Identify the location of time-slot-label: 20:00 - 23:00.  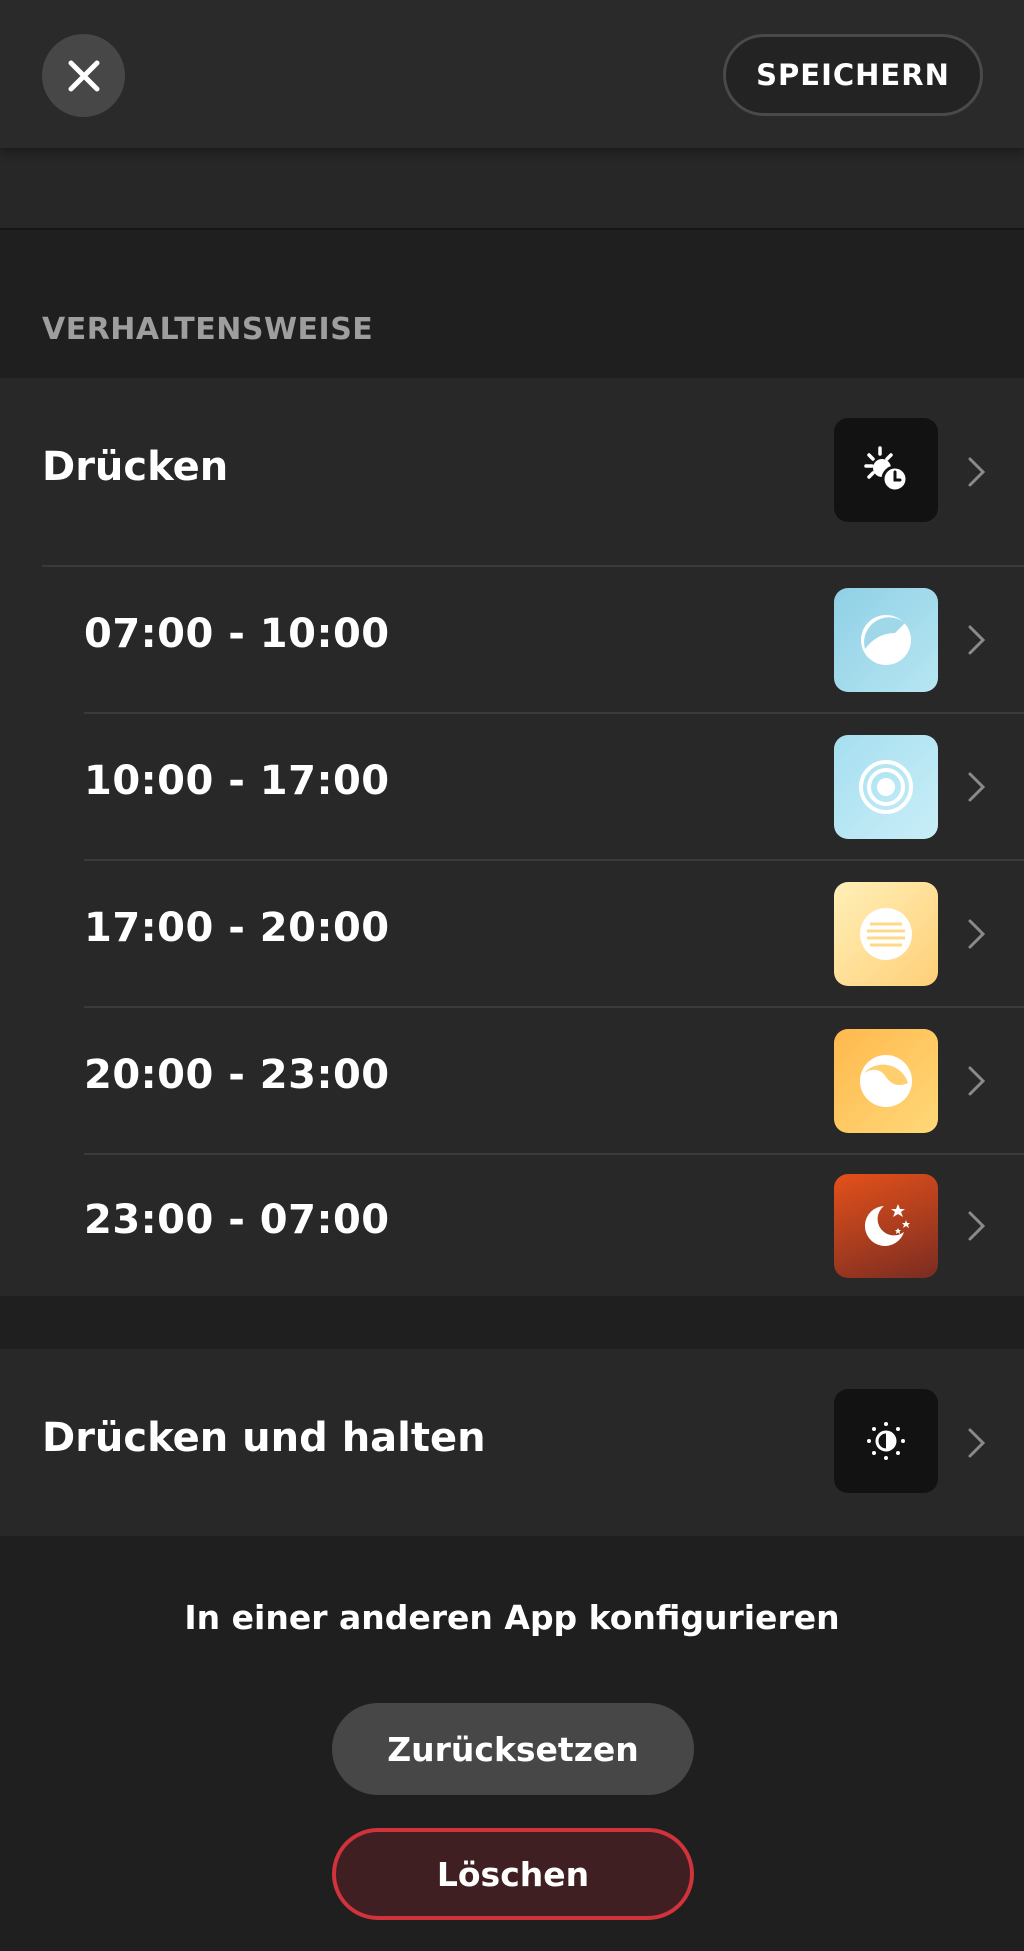
(237, 1075).